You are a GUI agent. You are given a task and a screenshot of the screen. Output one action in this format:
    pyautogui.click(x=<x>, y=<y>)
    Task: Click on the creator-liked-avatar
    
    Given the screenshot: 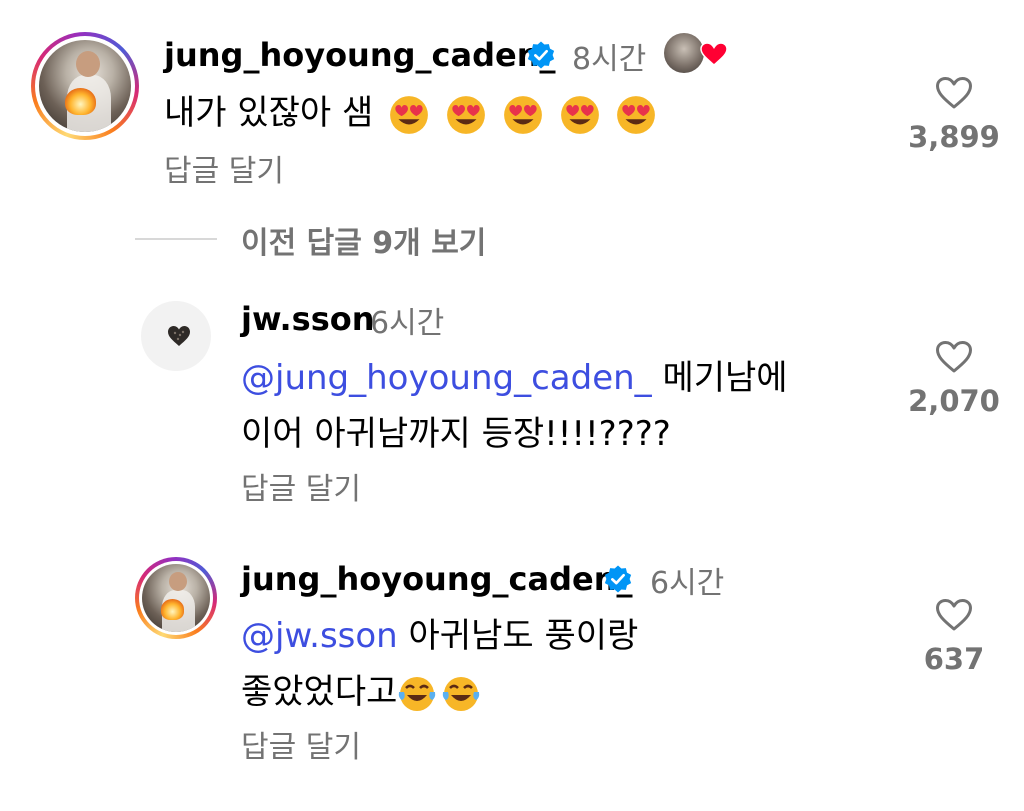 What is the action you would take?
    pyautogui.click(x=684, y=53)
    